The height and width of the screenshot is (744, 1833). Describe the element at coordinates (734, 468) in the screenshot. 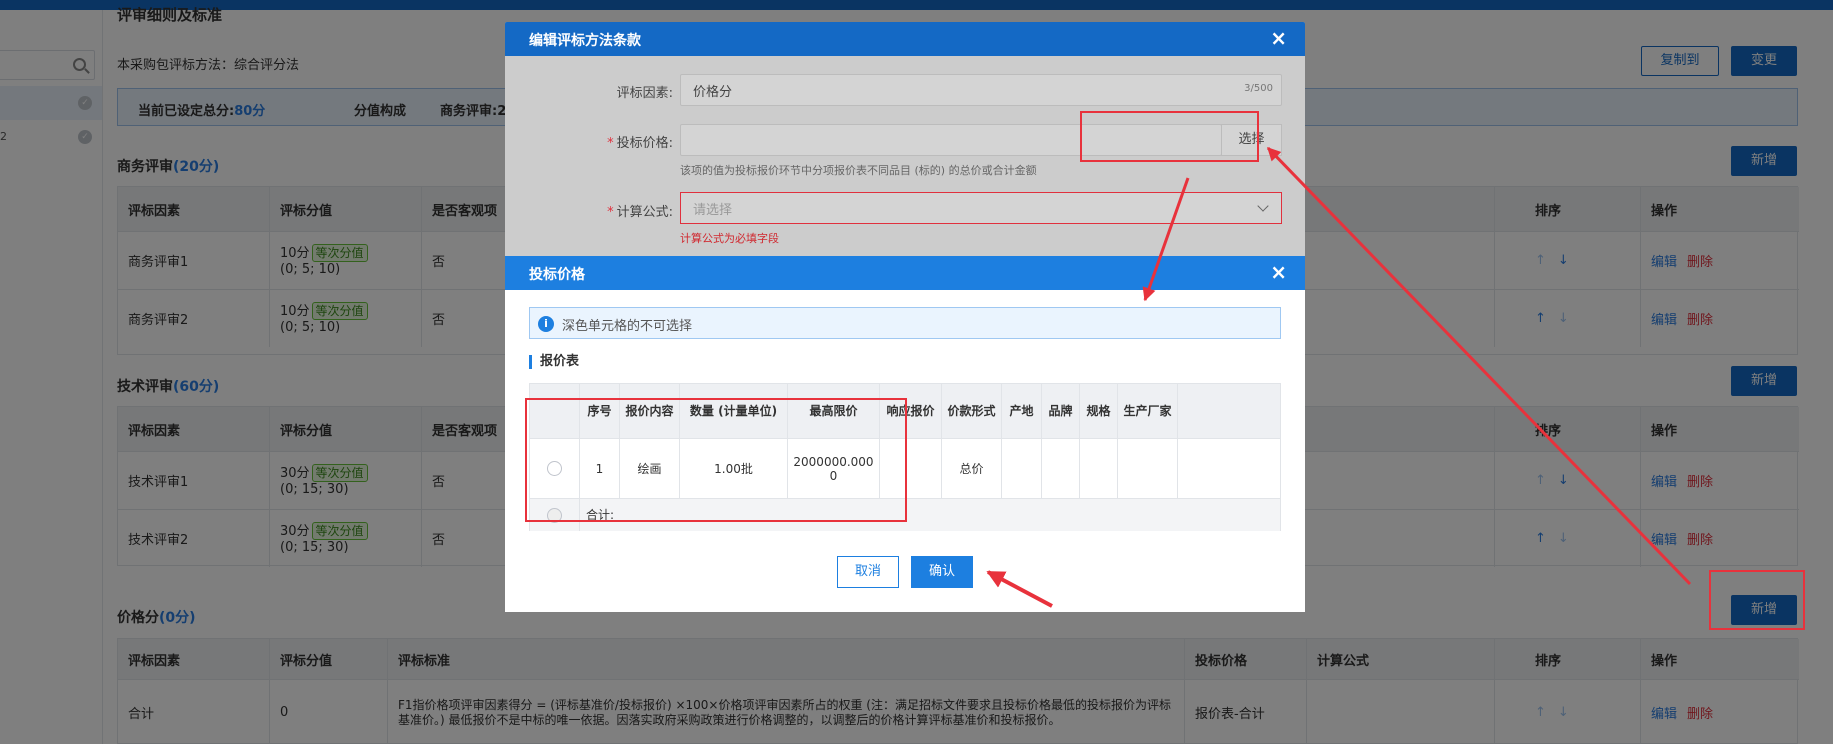

I see `qty-cell: 1.00批` at that location.